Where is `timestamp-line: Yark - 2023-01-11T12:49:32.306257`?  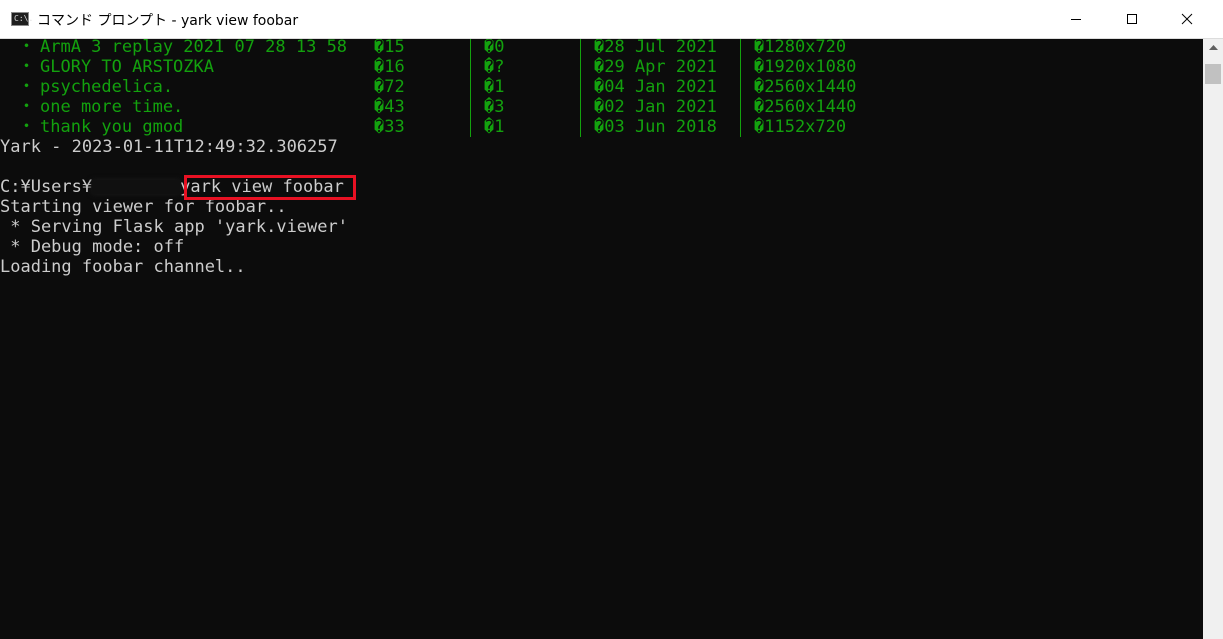
timestamp-line: Yark - 2023-01-11T12:49:32.306257 is located at coordinates (169, 147).